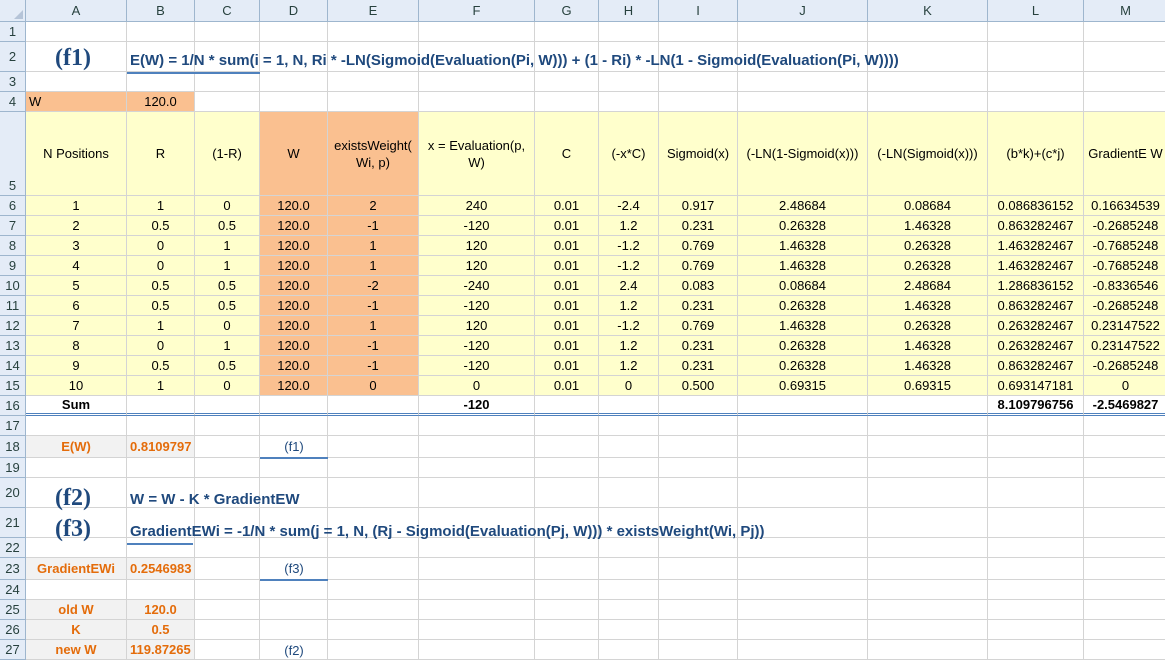 The height and width of the screenshot is (665, 1165). What do you see at coordinates (227, 11) in the screenshot?
I see `column-header-c: C` at bounding box center [227, 11].